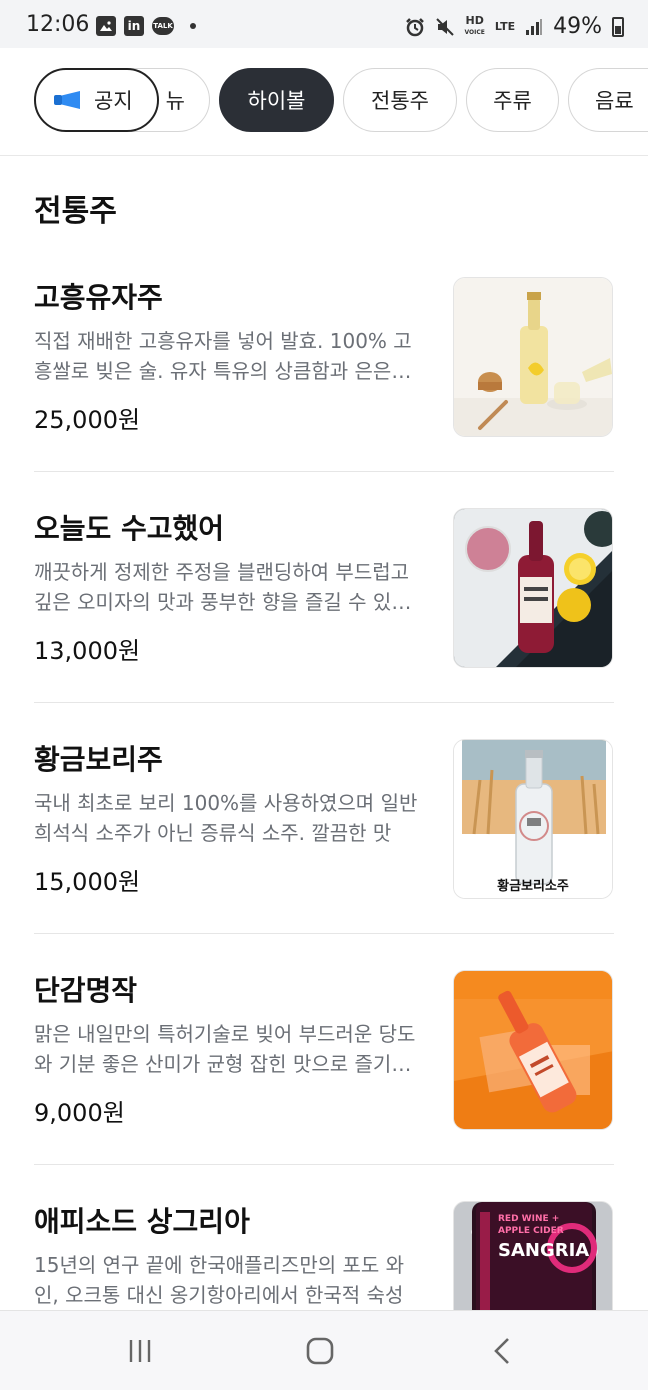 The width and height of the screenshot is (648, 1390). I want to click on home-icon, so click(320, 1351).